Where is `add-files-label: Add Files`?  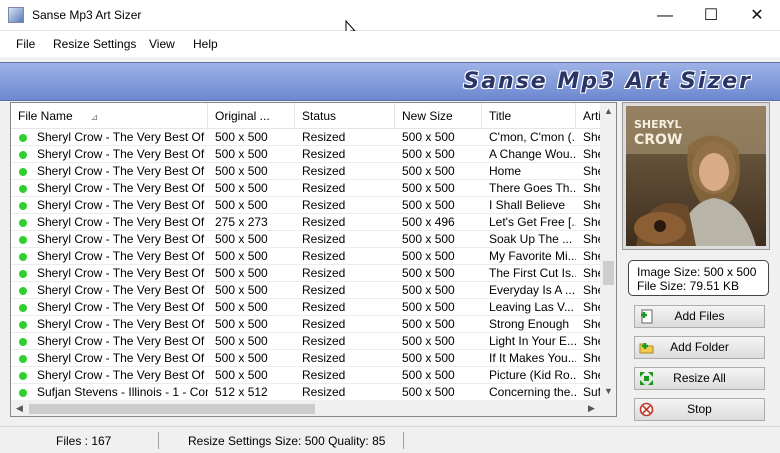
add-files-label: Add Files is located at coordinates (699, 316).